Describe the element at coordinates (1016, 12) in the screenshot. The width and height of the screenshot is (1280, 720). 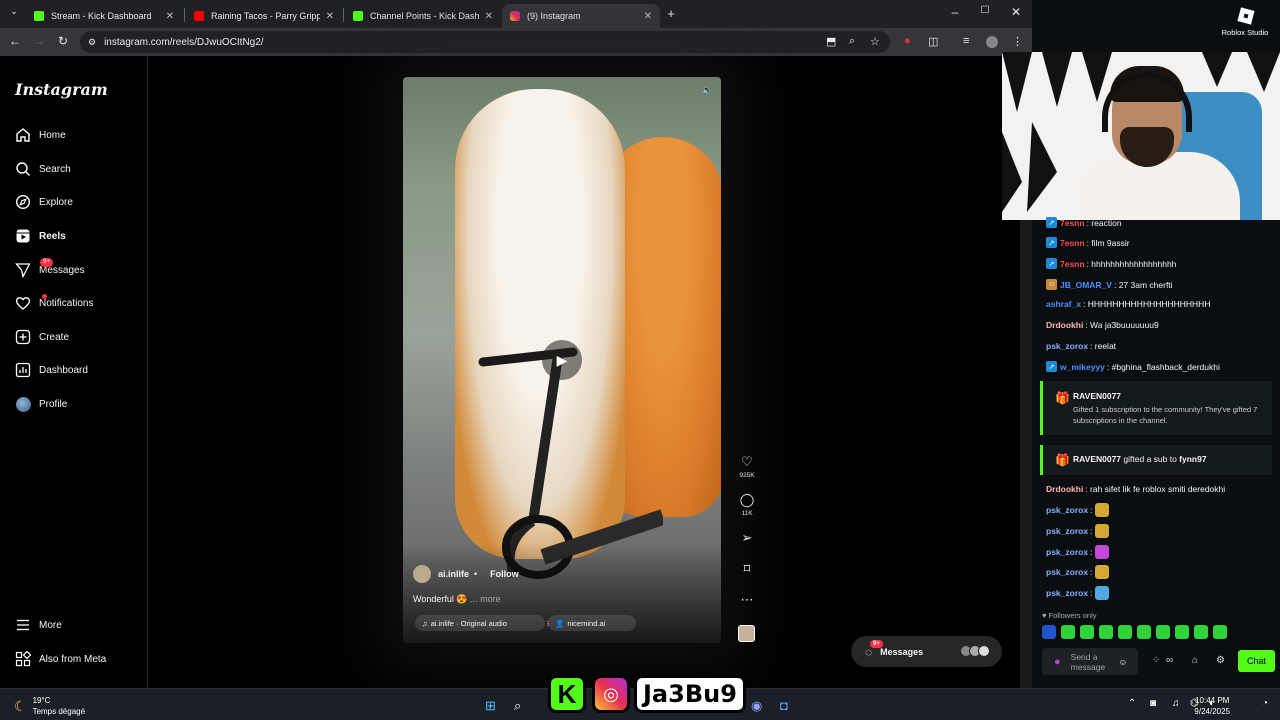
I see `close-window-icon: ✕` at that location.